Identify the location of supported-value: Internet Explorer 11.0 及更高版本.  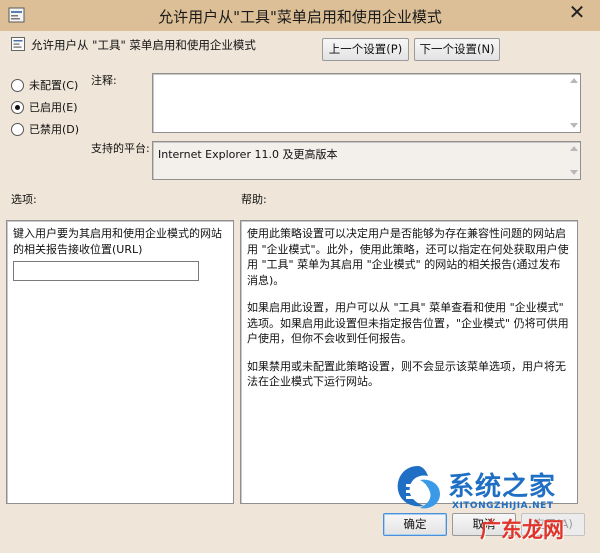
(248, 154).